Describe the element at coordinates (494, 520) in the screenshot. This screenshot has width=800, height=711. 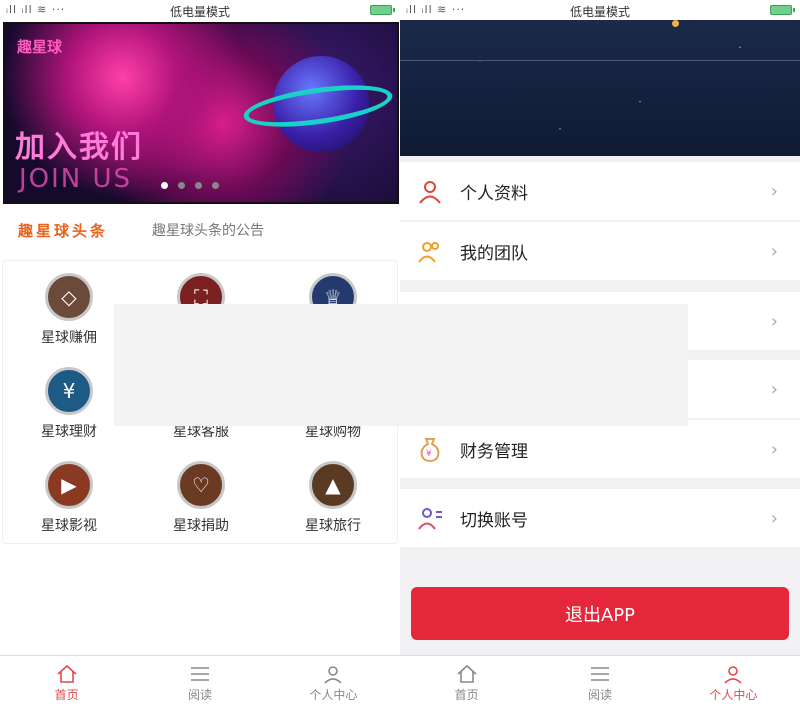
I see `menu-label: 切换账号` at that location.